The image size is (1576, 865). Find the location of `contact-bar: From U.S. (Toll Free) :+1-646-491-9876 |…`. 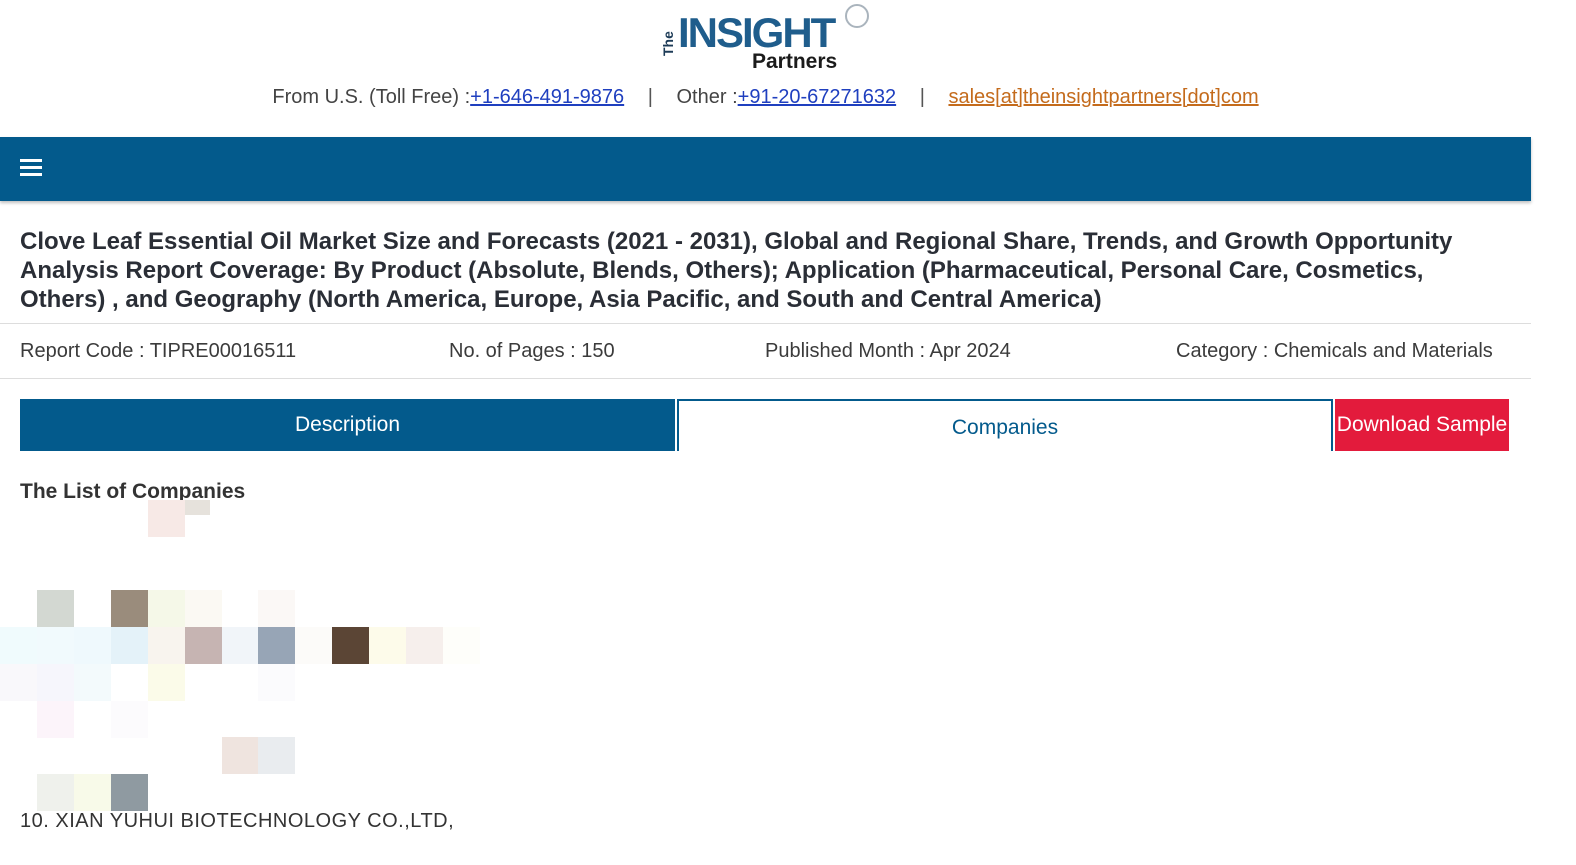

contact-bar: From U.S. (Toll Free) :+1-646-491-9876 |… is located at coordinates (765, 97).